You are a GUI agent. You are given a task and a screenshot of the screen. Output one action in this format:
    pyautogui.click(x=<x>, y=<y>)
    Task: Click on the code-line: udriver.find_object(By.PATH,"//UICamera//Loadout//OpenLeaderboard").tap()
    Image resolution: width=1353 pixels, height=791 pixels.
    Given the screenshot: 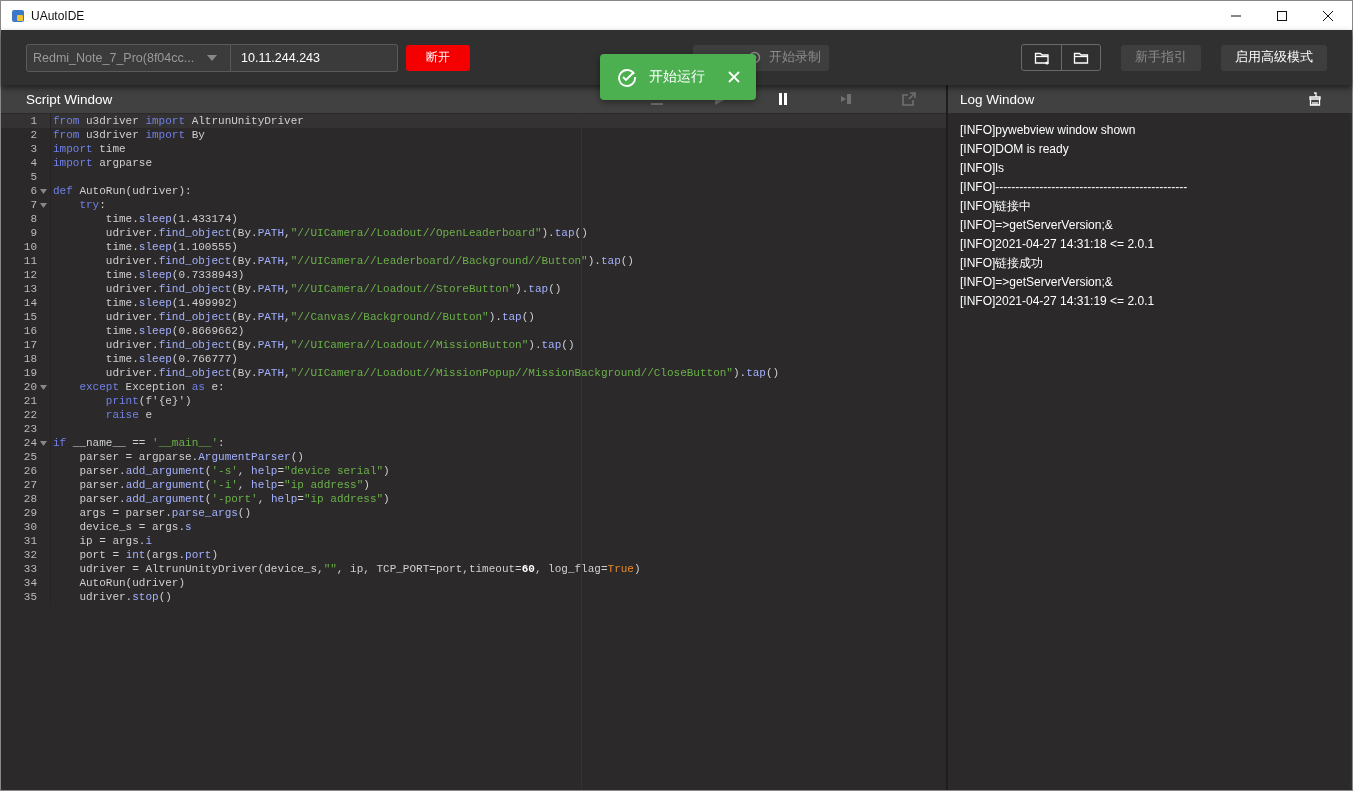 What is the action you would take?
    pyautogui.click(x=346, y=233)
    